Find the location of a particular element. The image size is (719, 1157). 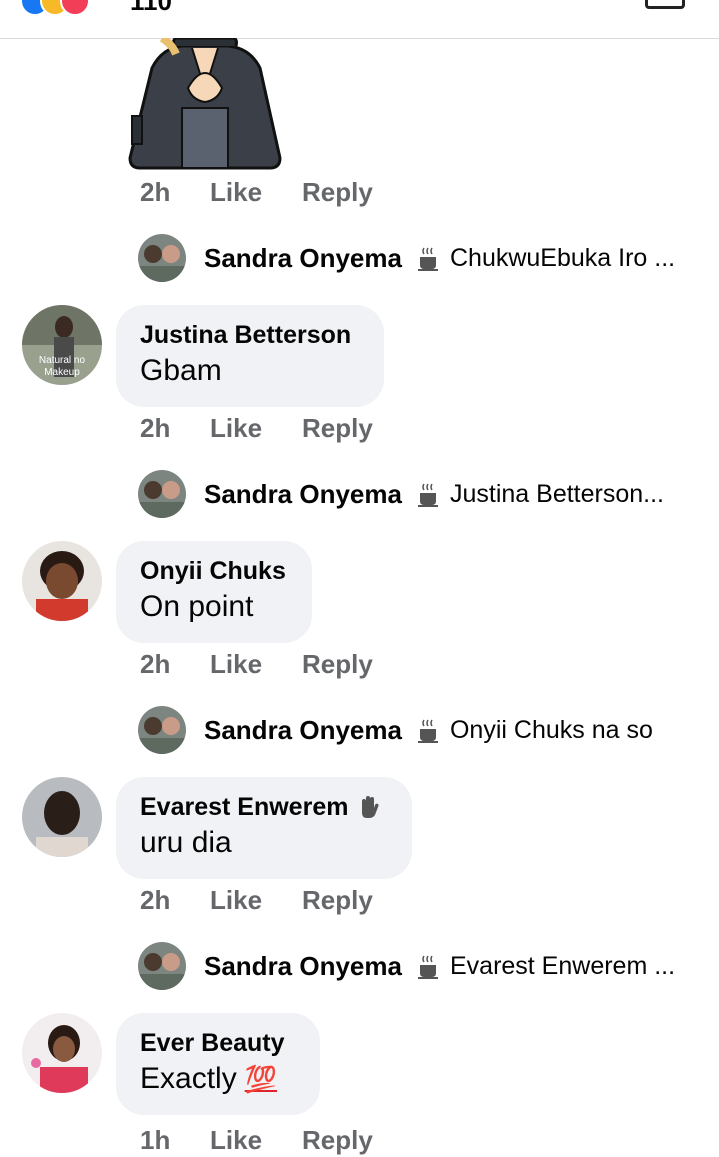

comment-text: Gbam is located at coordinates (181, 370).